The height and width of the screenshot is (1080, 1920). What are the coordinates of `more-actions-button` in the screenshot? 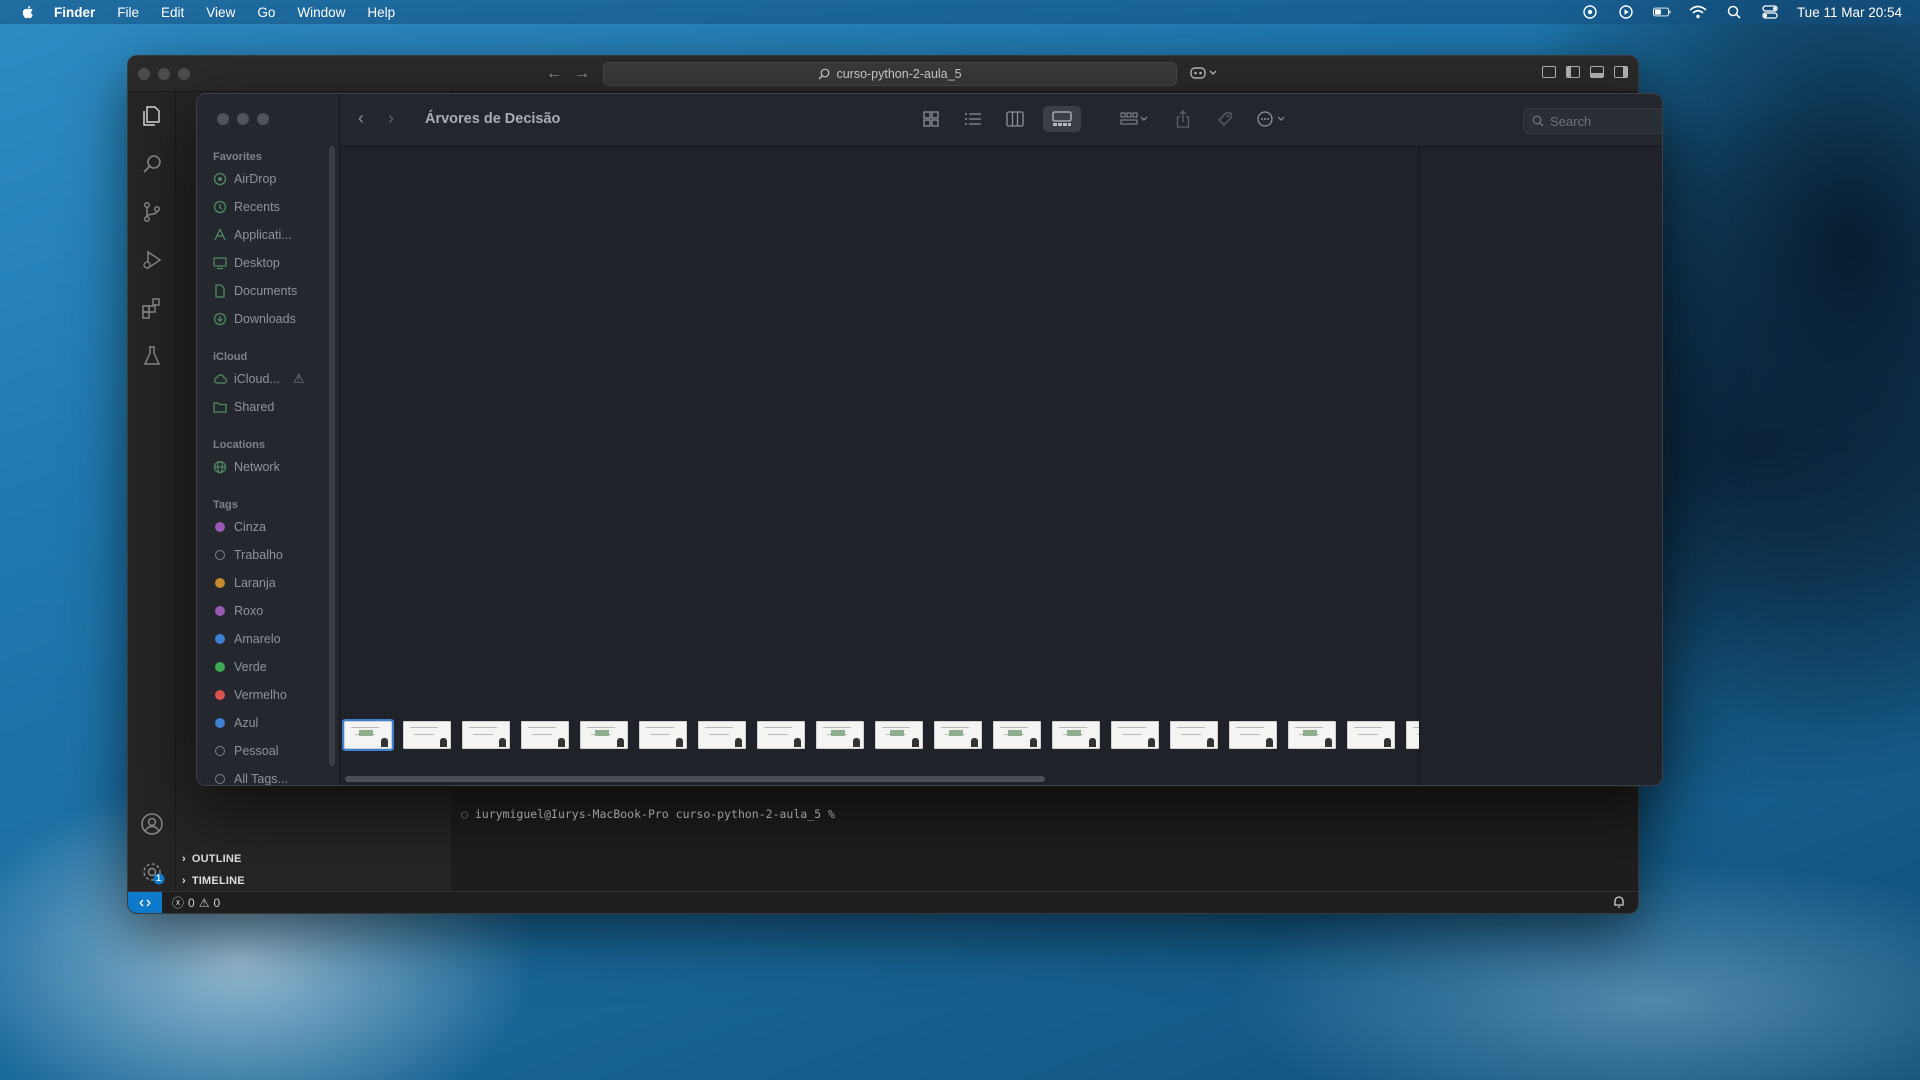 It's located at (1273, 119).